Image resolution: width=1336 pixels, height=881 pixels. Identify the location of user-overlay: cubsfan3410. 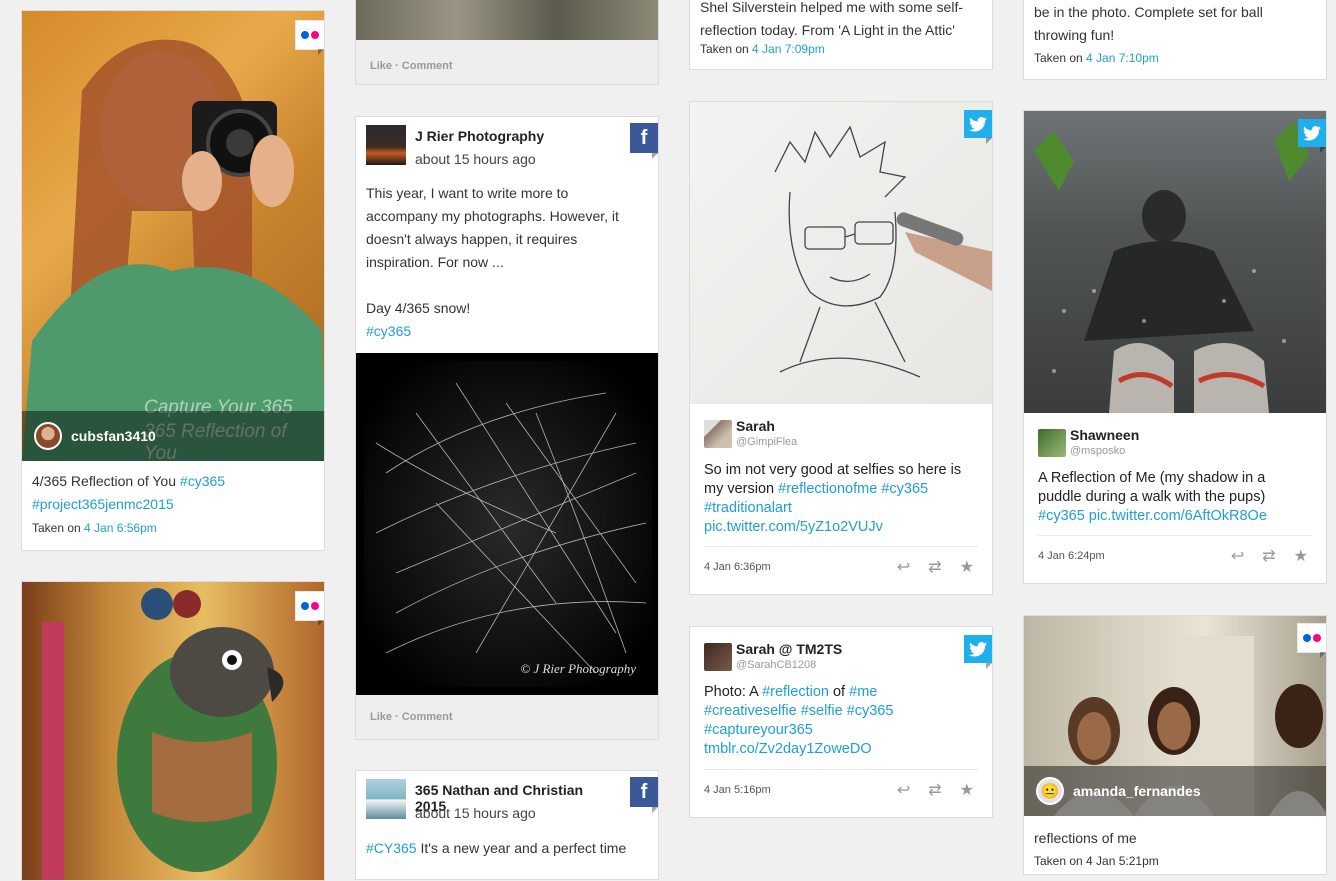
(173, 436).